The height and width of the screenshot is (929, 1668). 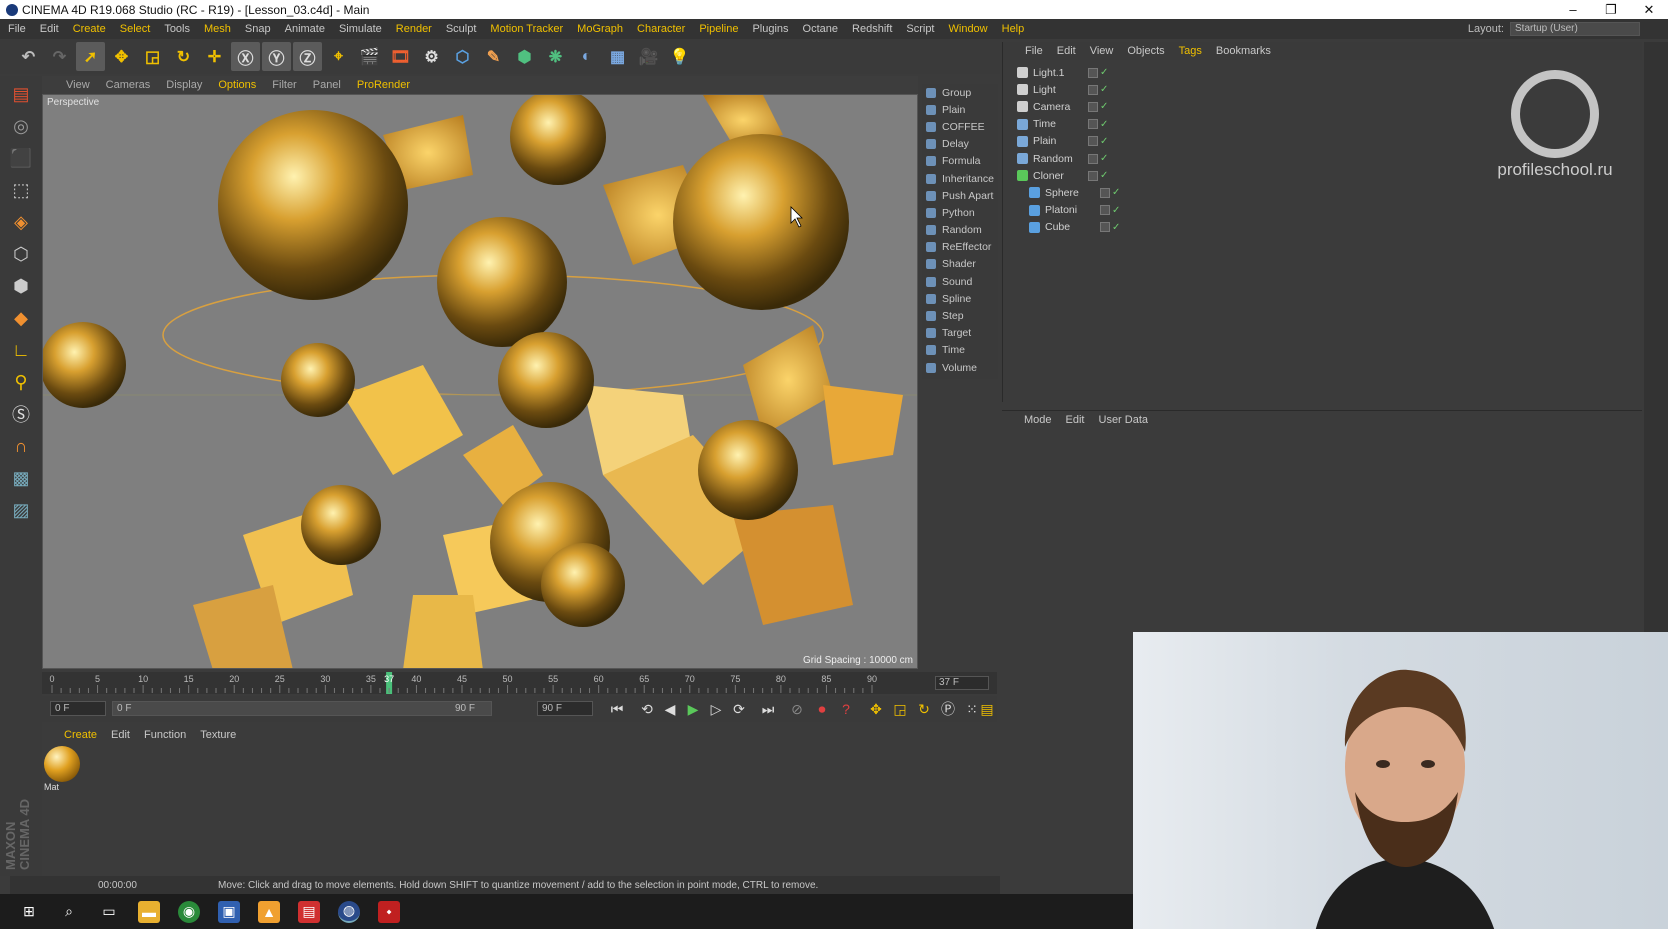 I want to click on menu-help: Help, so click(x=1013, y=29).